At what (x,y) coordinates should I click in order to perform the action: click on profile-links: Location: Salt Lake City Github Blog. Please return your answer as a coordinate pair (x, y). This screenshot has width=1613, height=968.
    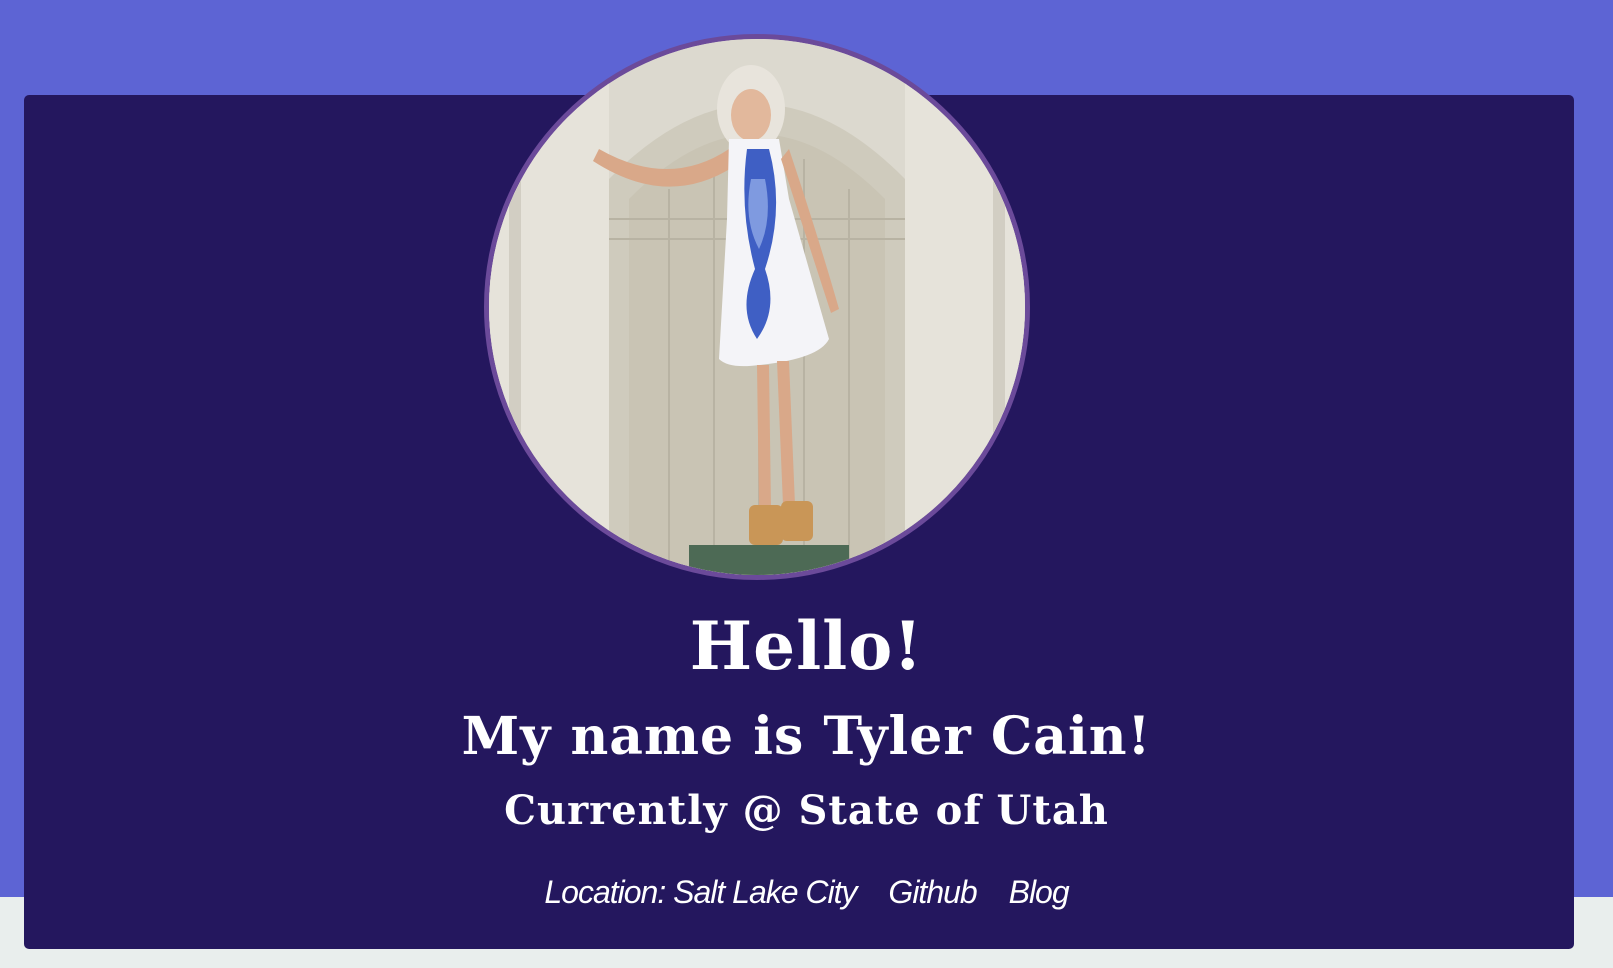
    Looking at the image, I should click on (806, 892).